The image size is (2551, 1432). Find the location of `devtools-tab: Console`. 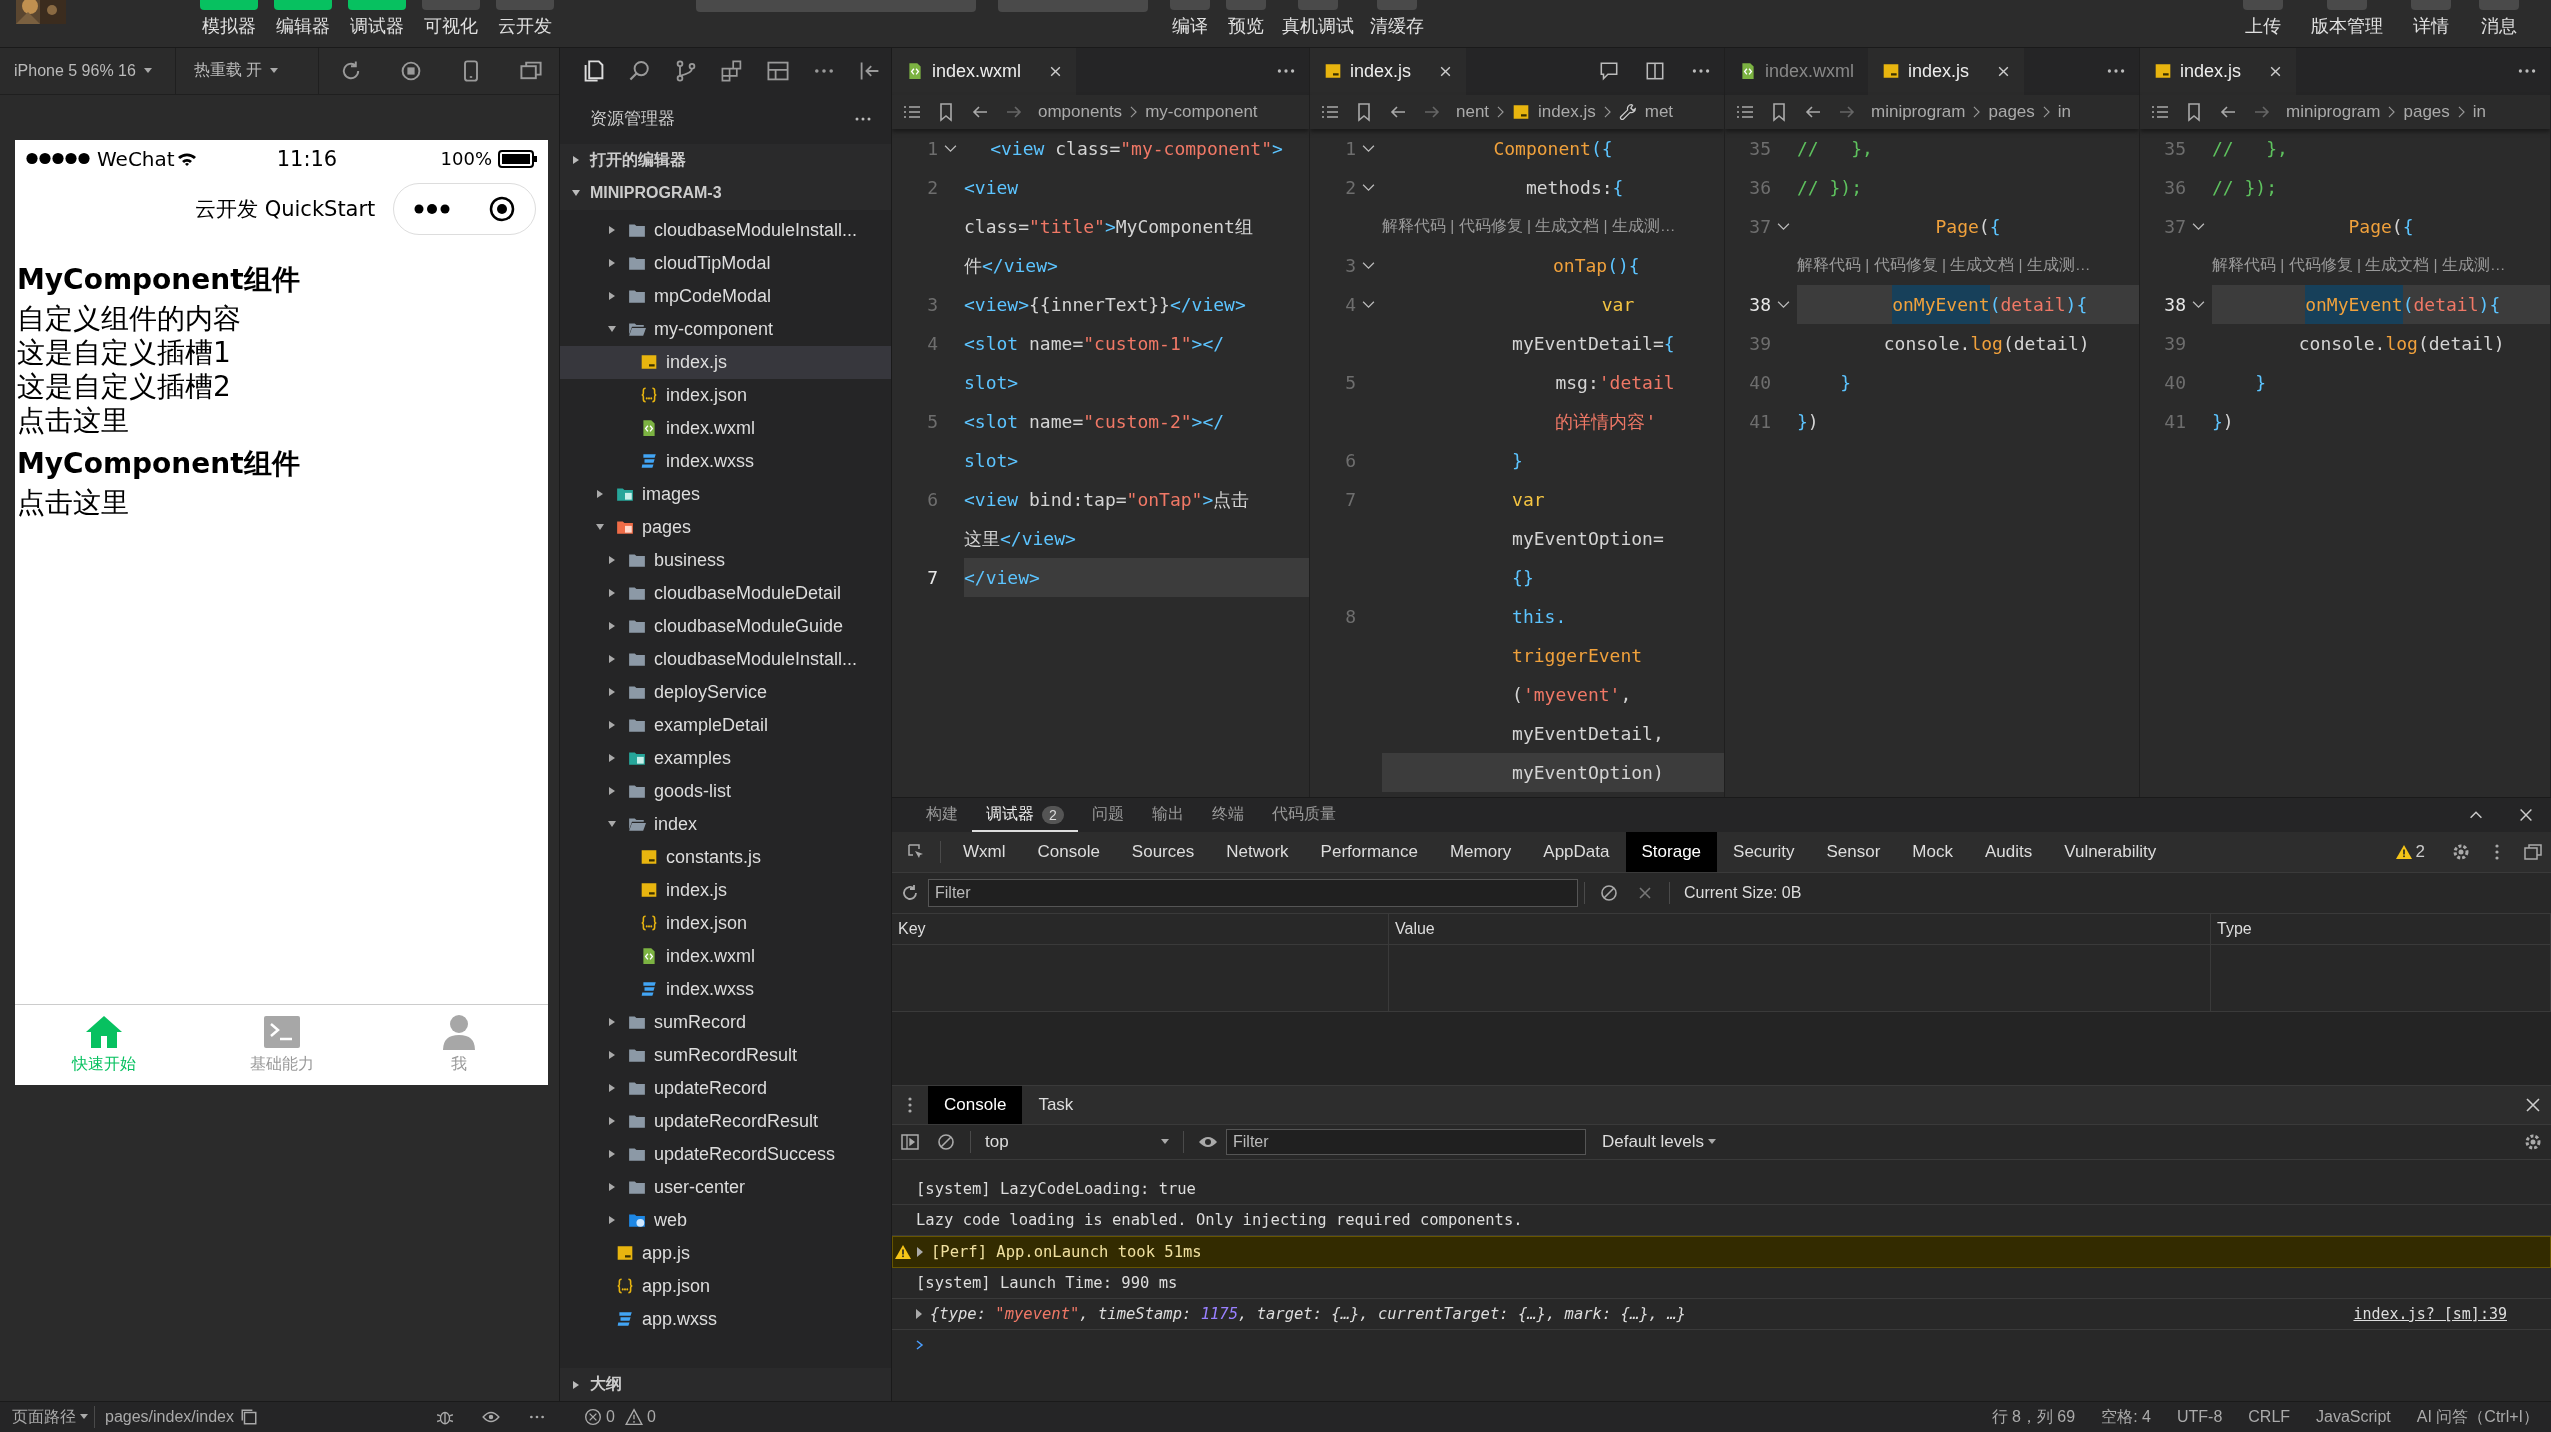

devtools-tab: Console is located at coordinates (1068, 851).